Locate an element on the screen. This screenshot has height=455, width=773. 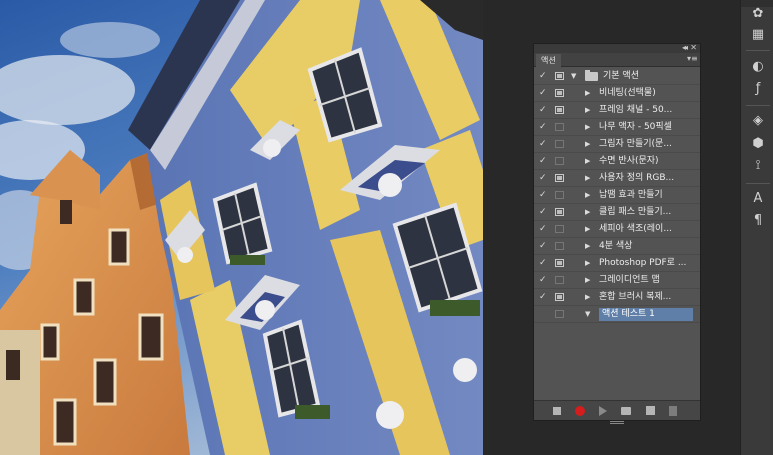
panel-dock: ✿ ▦ ◐ ƒ ◈ ⬢ ⟟ A ¶ is located at coordinates (756, 227).